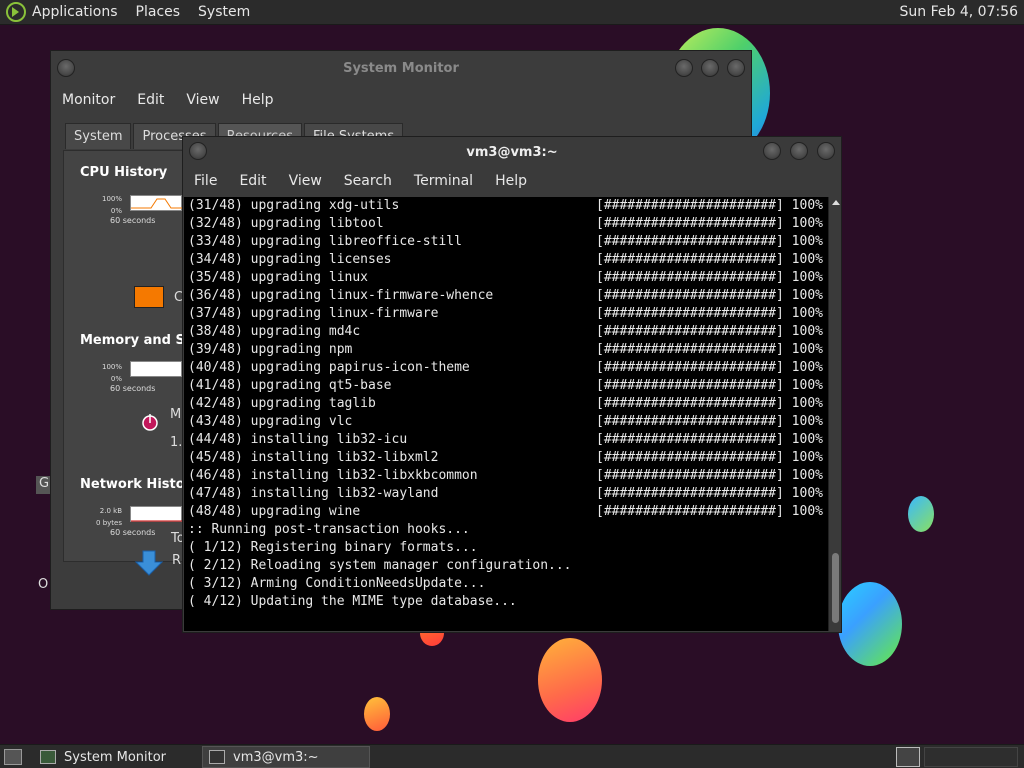 Image resolution: width=1024 pixels, height=768 pixels. Describe the element at coordinates (368, 181) in the screenshot. I see `menu-search: Search` at that location.